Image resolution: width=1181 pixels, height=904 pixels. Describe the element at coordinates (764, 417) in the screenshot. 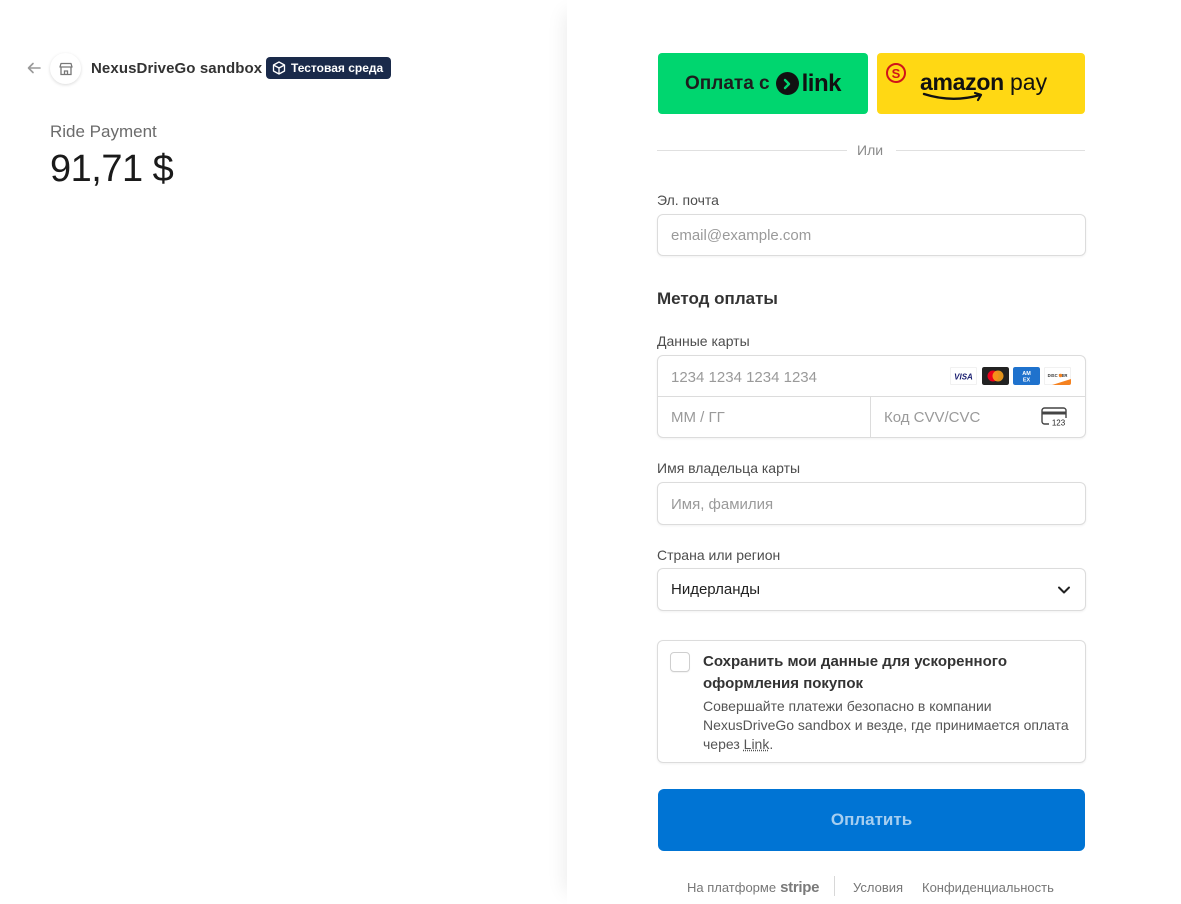

I see `card-expiry-input: ММ / ГГ` at that location.